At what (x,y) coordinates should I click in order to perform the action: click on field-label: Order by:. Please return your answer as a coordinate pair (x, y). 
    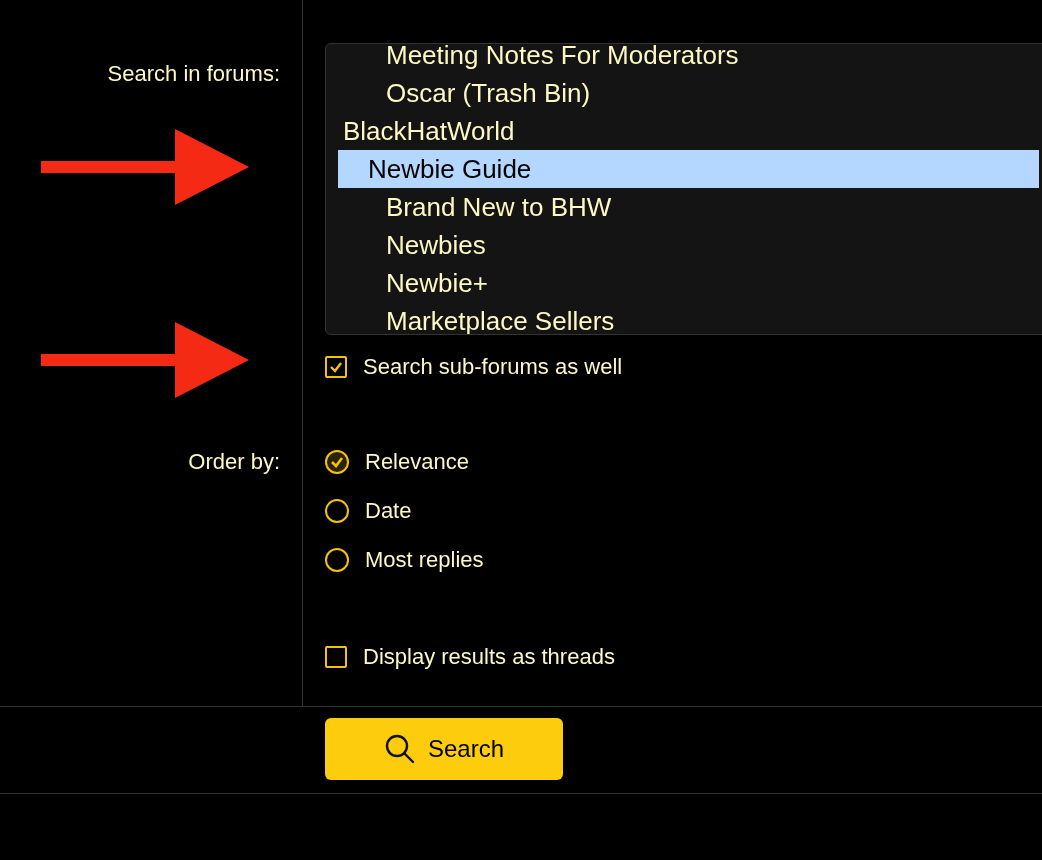
    Looking at the image, I should click on (234, 462).